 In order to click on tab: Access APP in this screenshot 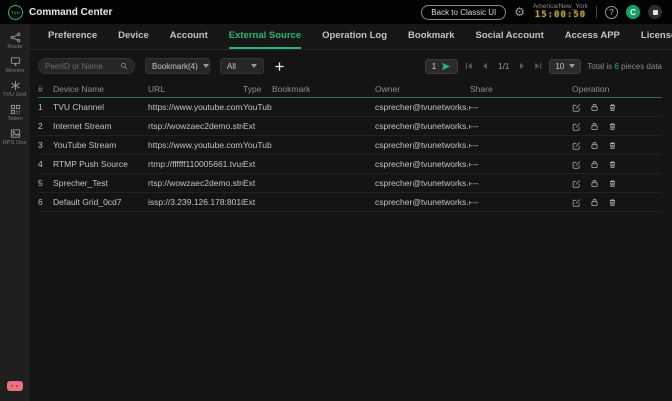, I will do `click(592, 36)`.